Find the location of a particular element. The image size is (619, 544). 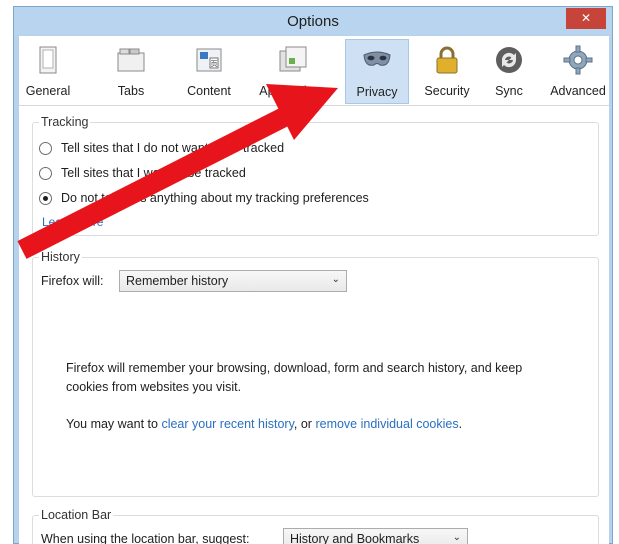

tab-sync: Sync is located at coordinates (509, 71).